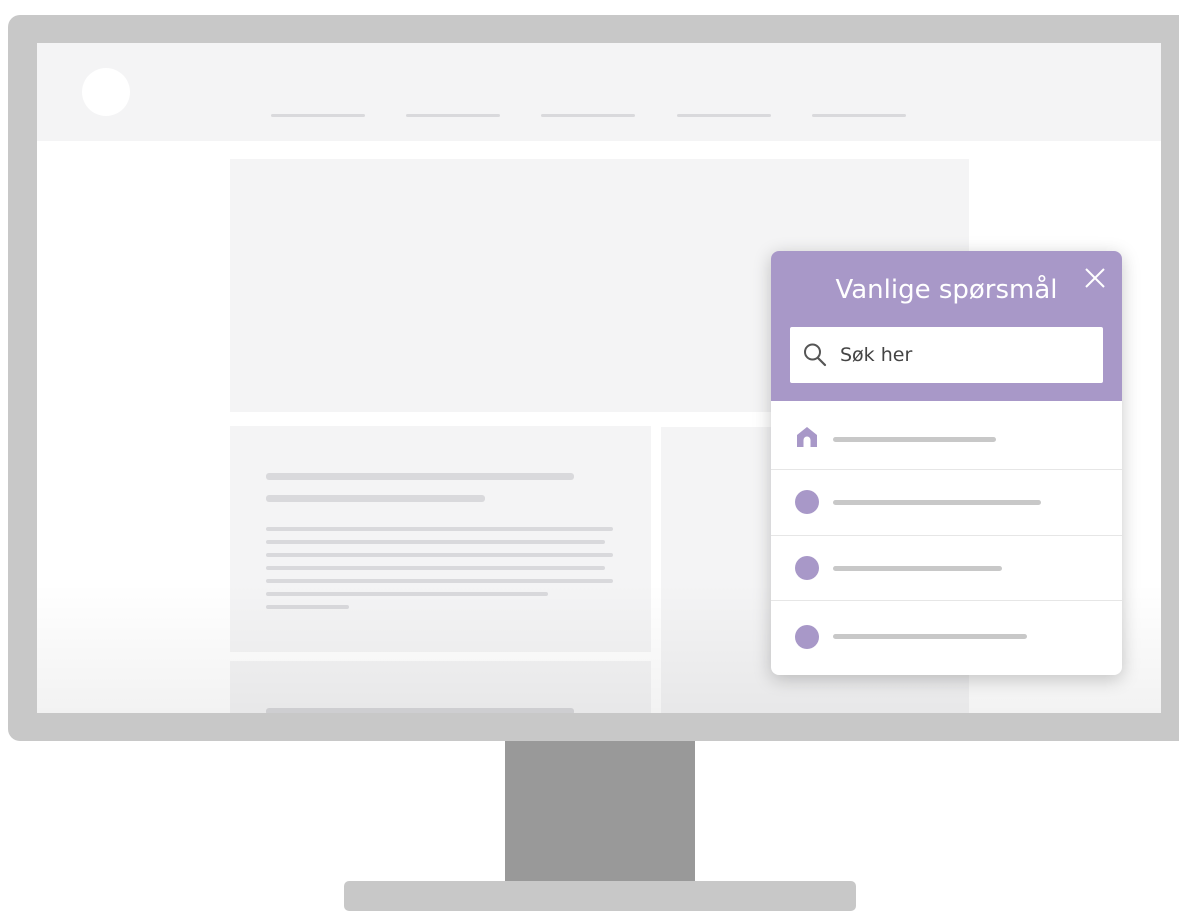  Describe the element at coordinates (106, 92) in the screenshot. I see `site-logo` at that location.